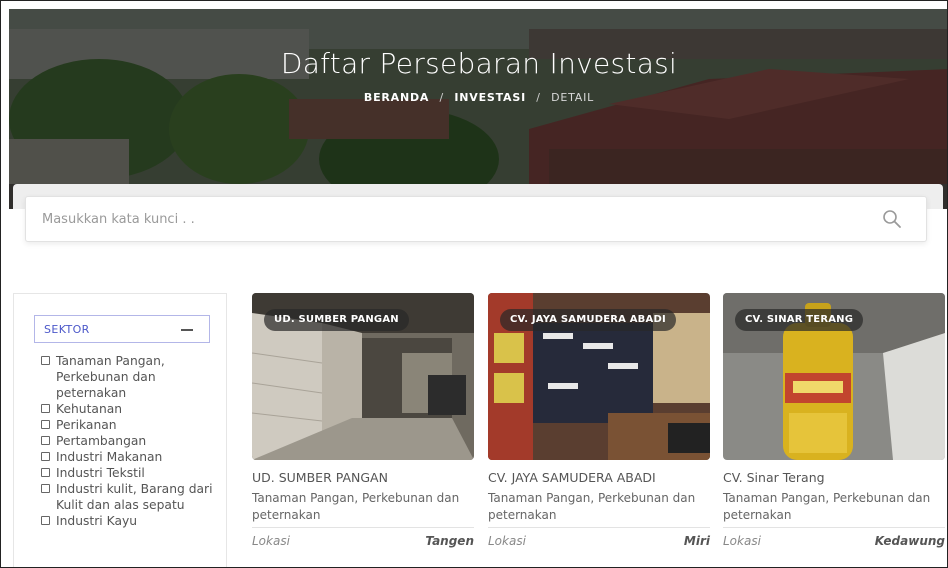 Image resolution: width=948 pixels, height=568 pixels. I want to click on location-value: Tangen, so click(449, 541).